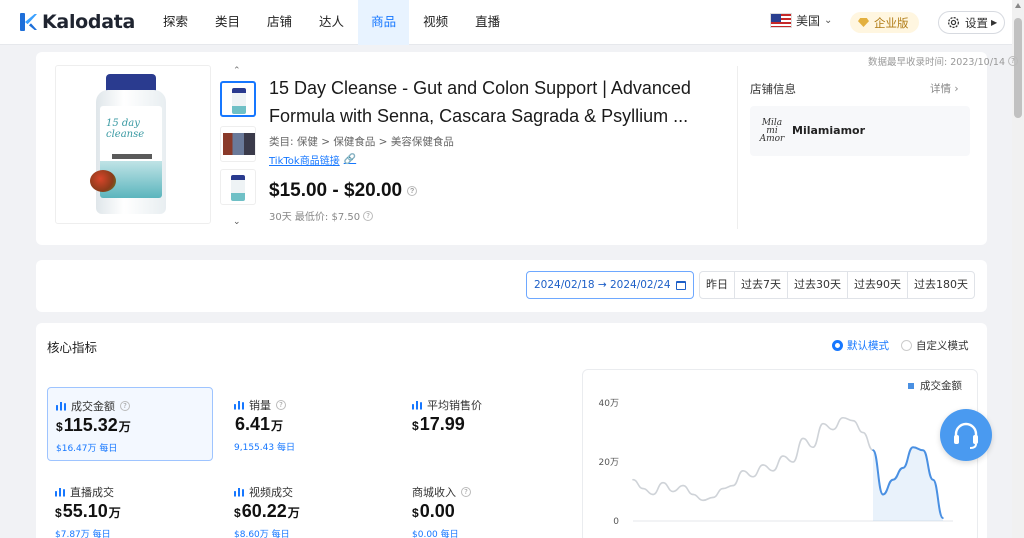 This screenshot has height=538, width=1024. I want to click on metric-mall-revenue: 商城收入? $0.00 $0.00 每日, so click(487, 506).